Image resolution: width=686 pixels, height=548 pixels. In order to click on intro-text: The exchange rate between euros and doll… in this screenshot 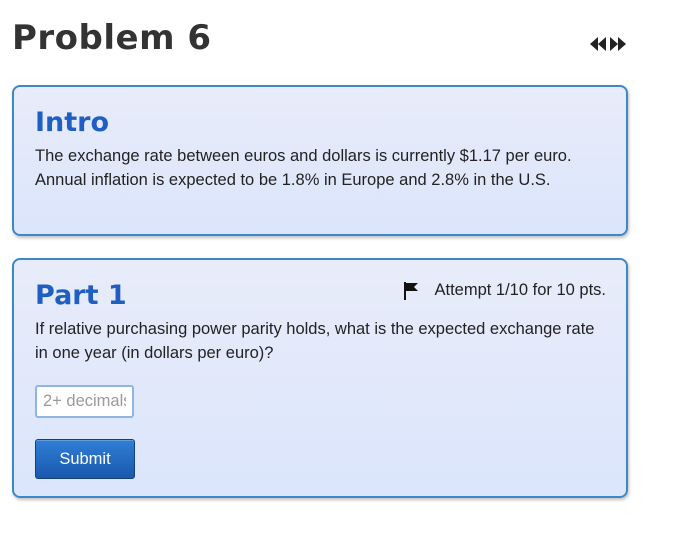, I will do `click(303, 168)`.